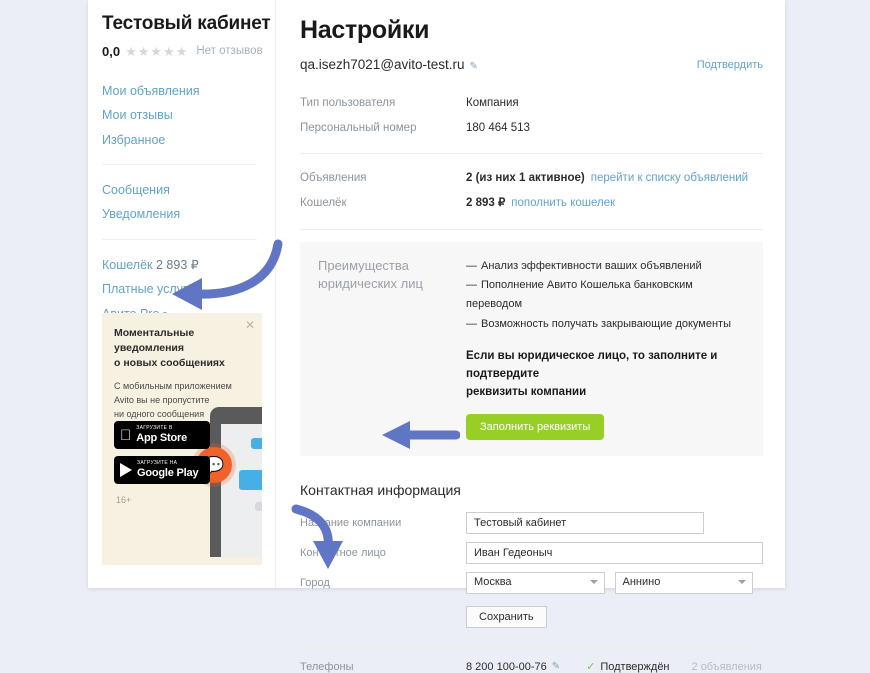 Image resolution: width=870 pixels, height=673 pixels. I want to click on nav-group-listings: Мои объявления Мои отзывы Избранное, so click(179, 122).